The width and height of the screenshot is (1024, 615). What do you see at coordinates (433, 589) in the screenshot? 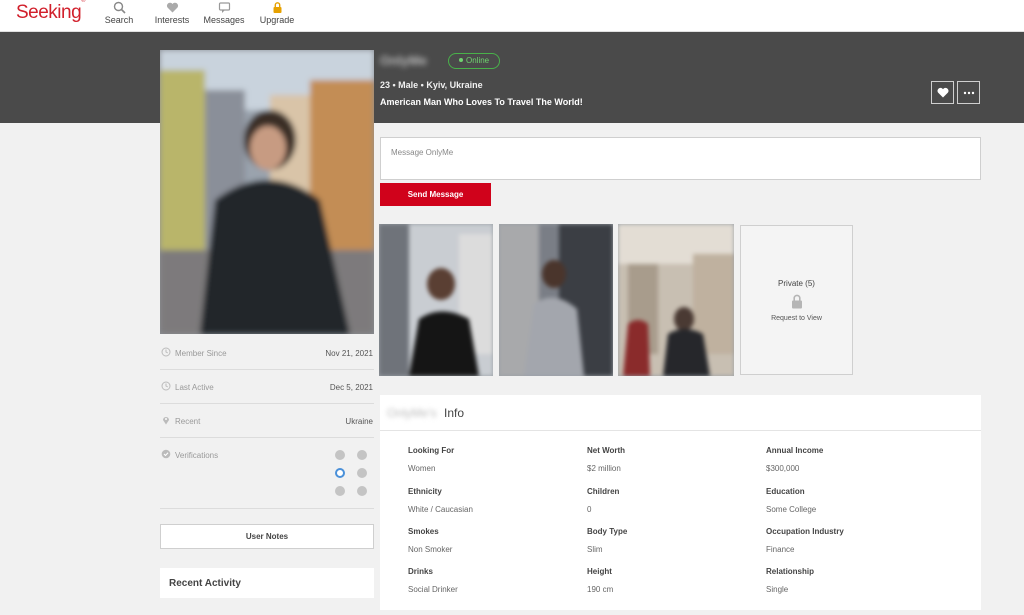
I see `info-value: Social Drinker` at bounding box center [433, 589].